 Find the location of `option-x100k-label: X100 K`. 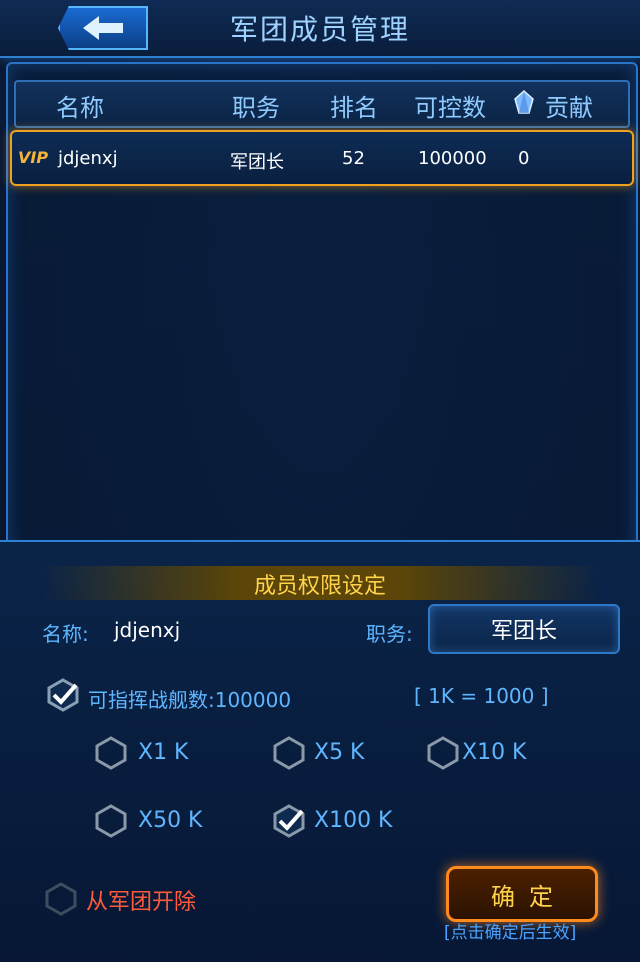

option-x100k-label: X100 K is located at coordinates (353, 820).